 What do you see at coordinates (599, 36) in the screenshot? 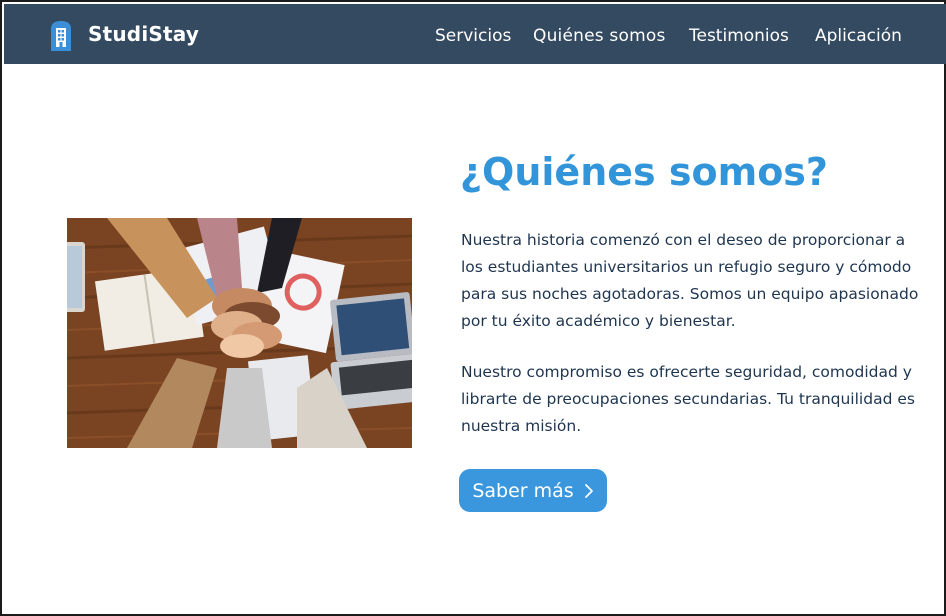
I see `nav-link-quienes-somos: Quiénes somos` at bounding box center [599, 36].